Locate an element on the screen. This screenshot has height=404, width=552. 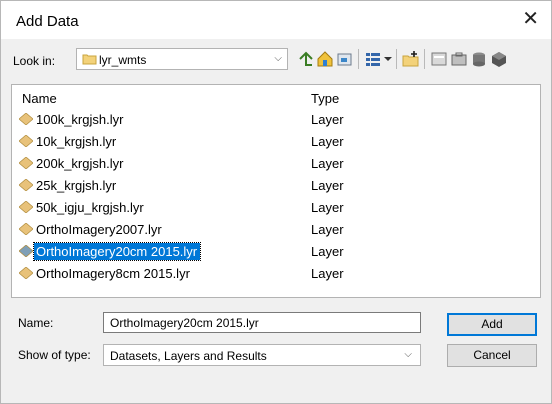
name-field: OrthoImagery20cm 2015.lyr is located at coordinates (262, 322).